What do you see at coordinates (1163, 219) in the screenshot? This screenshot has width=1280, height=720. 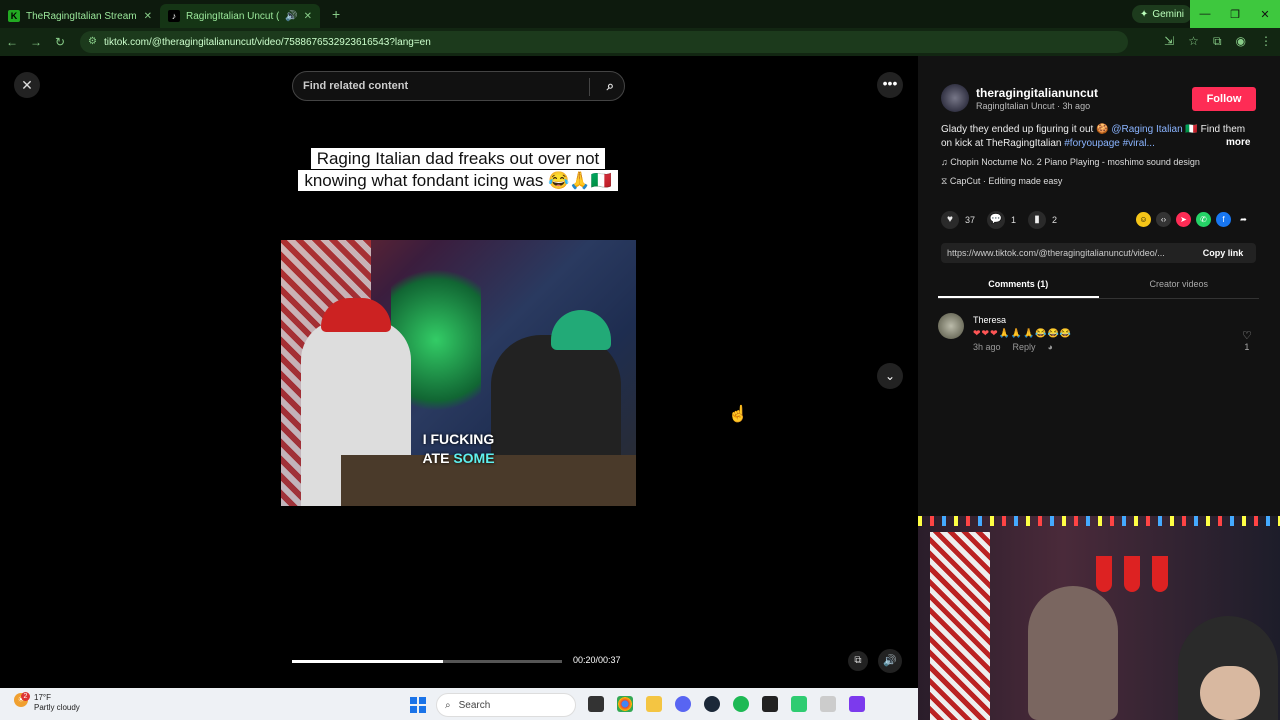 I see `embed-icon: ‹›` at bounding box center [1163, 219].